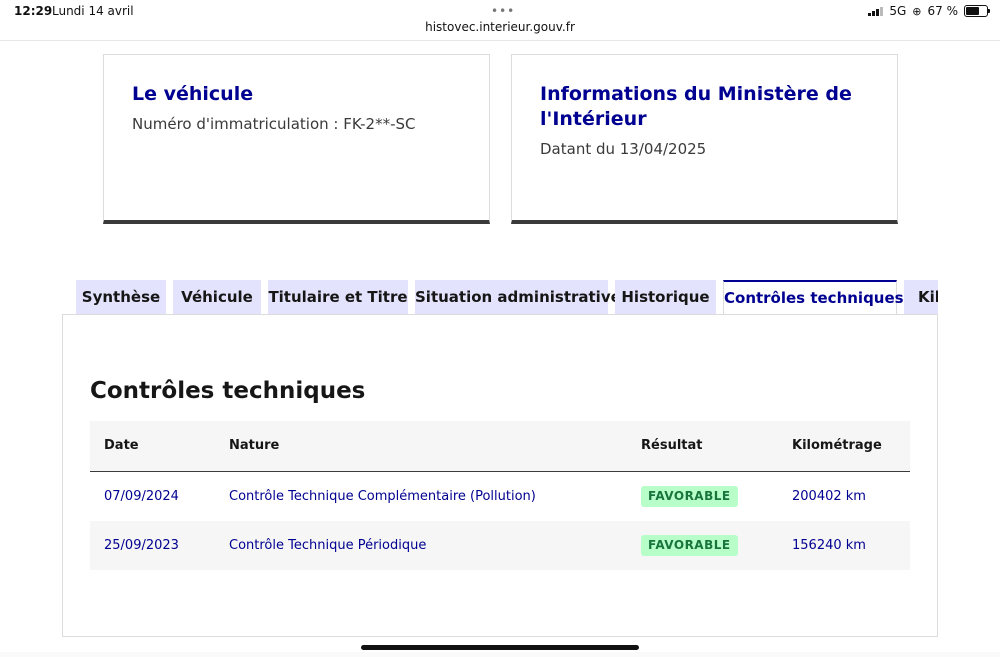  I want to click on tab-titulaire-et-titre: Titulaire et Titre, so click(338, 297).